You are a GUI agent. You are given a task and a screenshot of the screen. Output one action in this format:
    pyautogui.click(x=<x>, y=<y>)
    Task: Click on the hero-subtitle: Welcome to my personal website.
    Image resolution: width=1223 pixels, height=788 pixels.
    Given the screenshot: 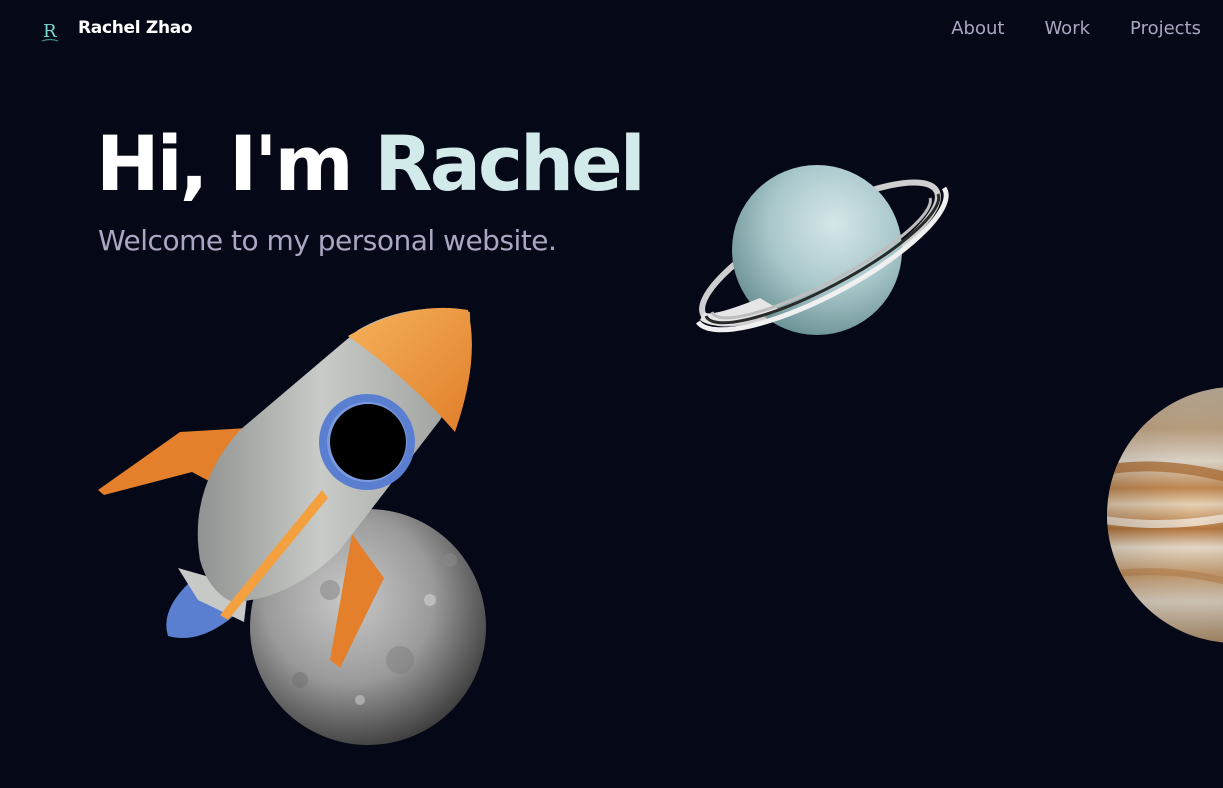 What is the action you would take?
    pyautogui.click(x=327, y=240)
    